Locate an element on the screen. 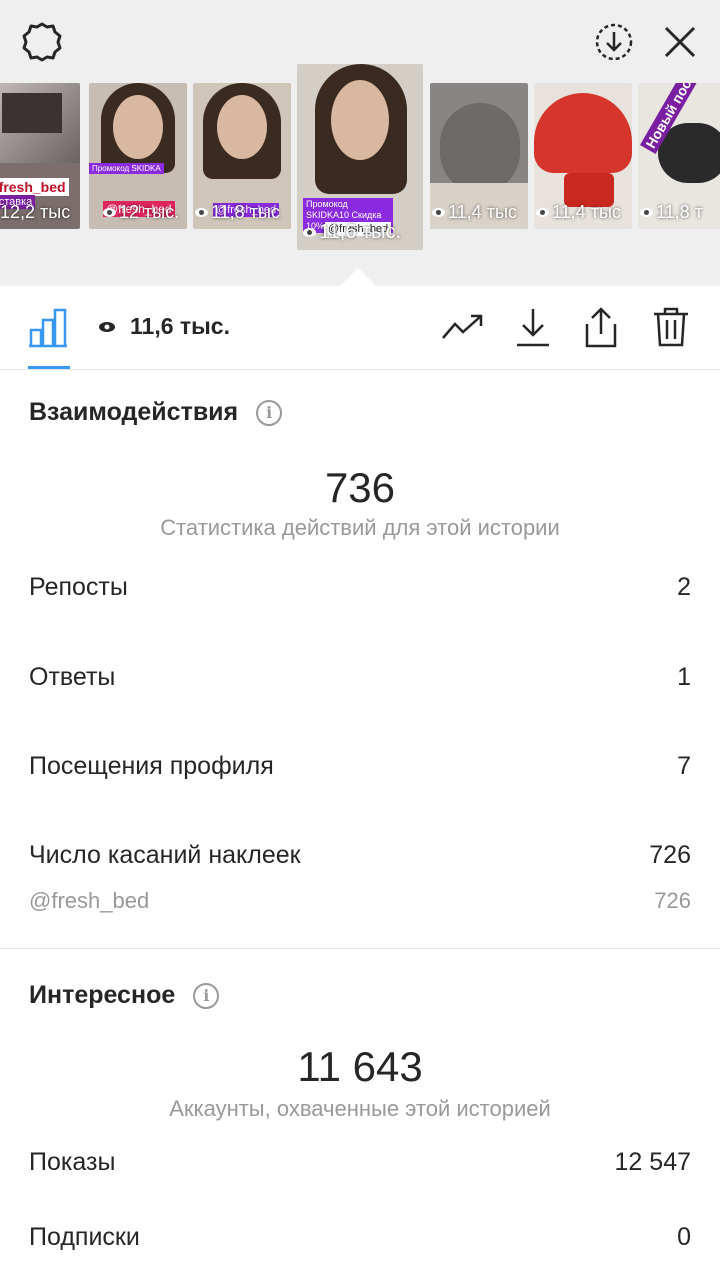  interactions-subtitle: Статистика действий для этой истории is located at coordinates (360, 527).